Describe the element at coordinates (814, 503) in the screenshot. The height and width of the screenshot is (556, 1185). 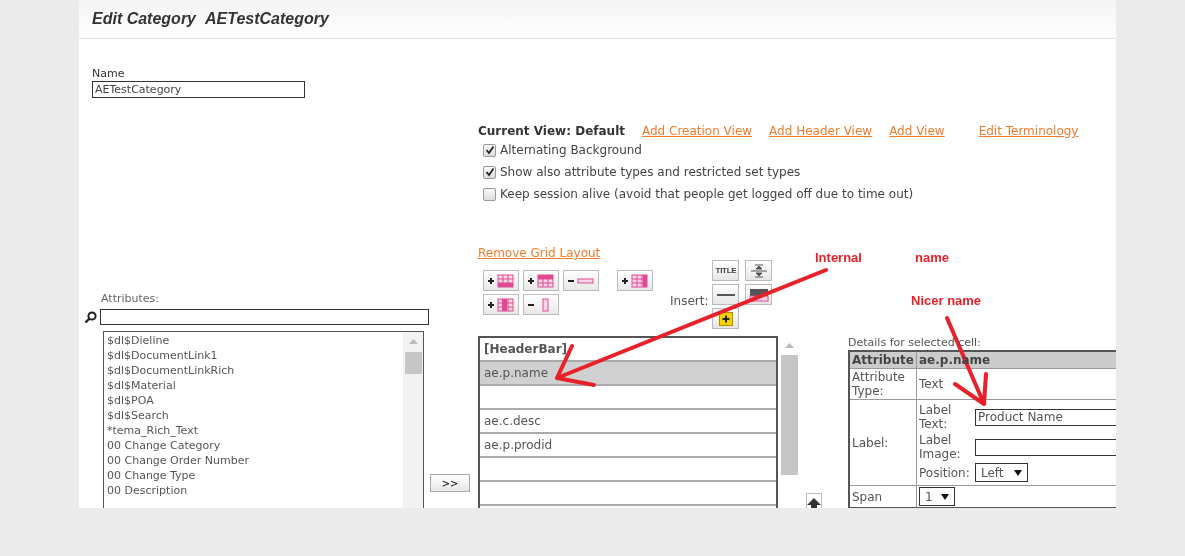
I see `up-arrow-icon` at that location.